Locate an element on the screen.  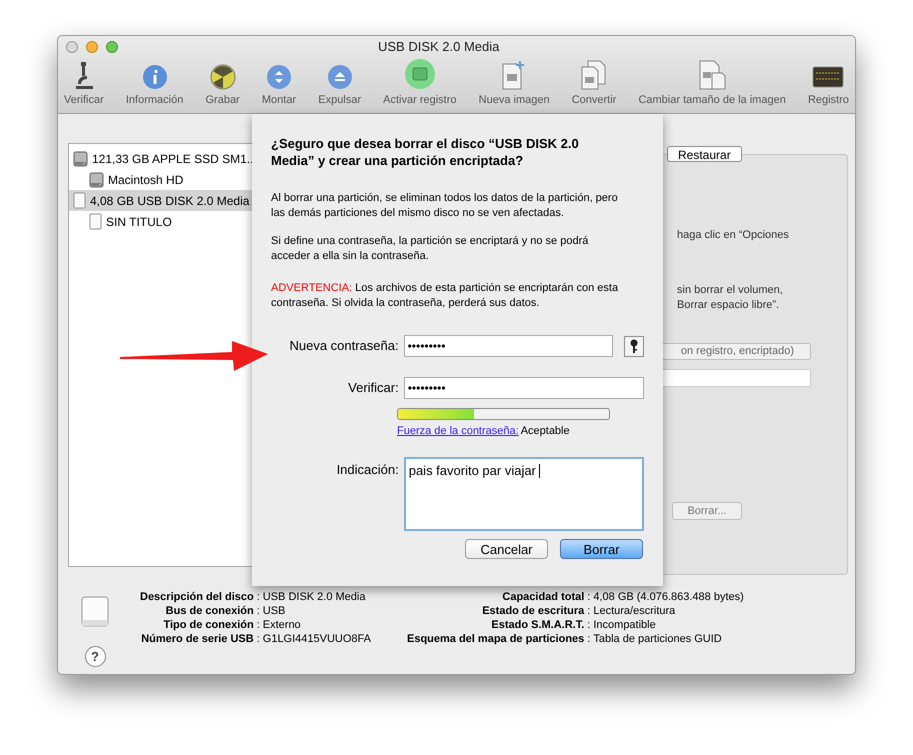
warning-paragraph: ADVERTENCIA: Los archivos de esta partición se encriptarán con esta contraseña. Si olvida la contraseña, perderá sus datos. is located at coordinates (445, 296).